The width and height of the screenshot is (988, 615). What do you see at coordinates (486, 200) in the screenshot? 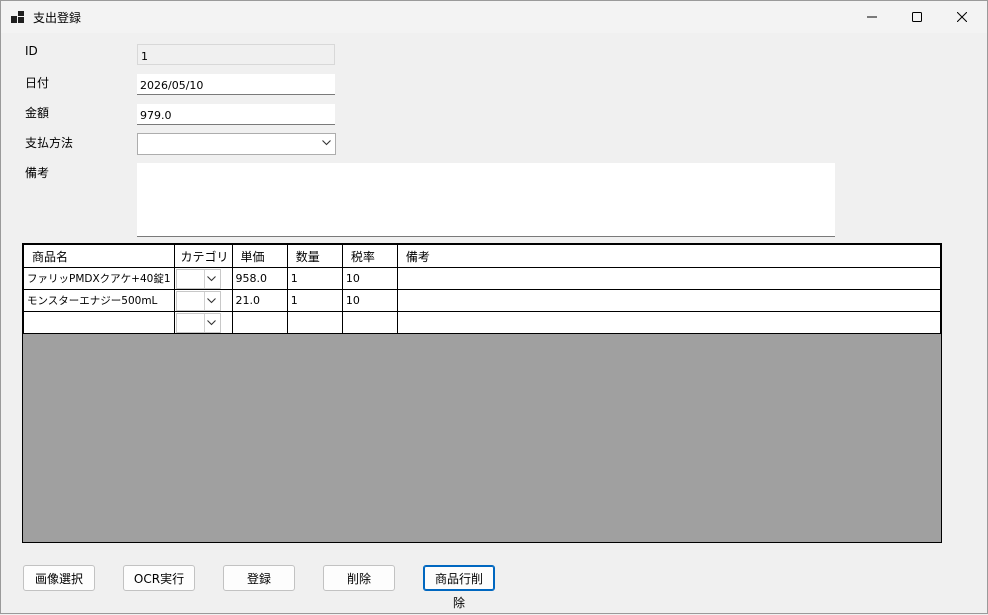
I see `memo-field` at bounding box center [486, 200].